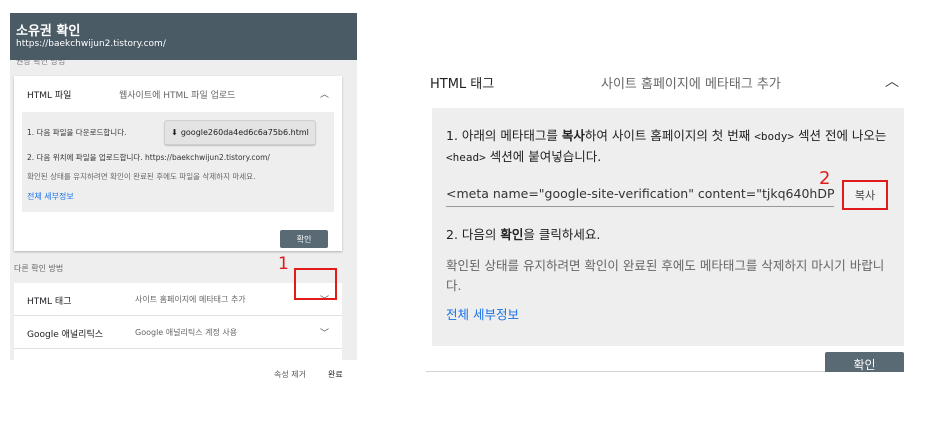  I want to click on method-row-html-tag: HTML 태그 사이트 홈페이지에 메타태그 추가 ﹀, so click(178, 299).